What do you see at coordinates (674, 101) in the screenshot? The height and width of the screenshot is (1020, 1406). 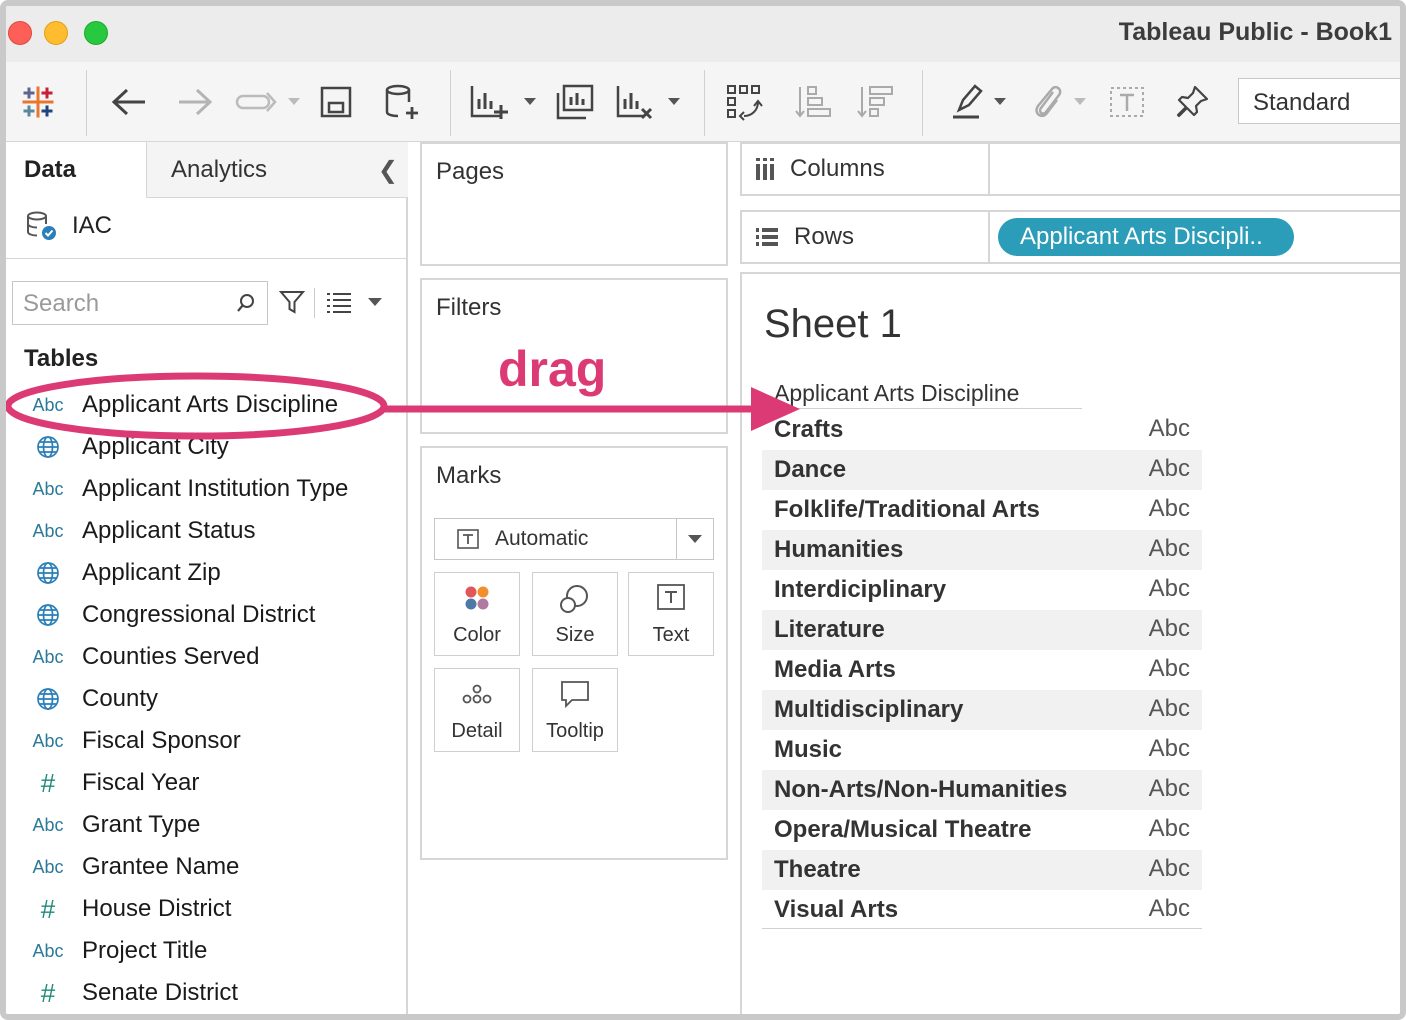 I see `clear-sheet-dropdown-caret` at bounding box center [674, 101].